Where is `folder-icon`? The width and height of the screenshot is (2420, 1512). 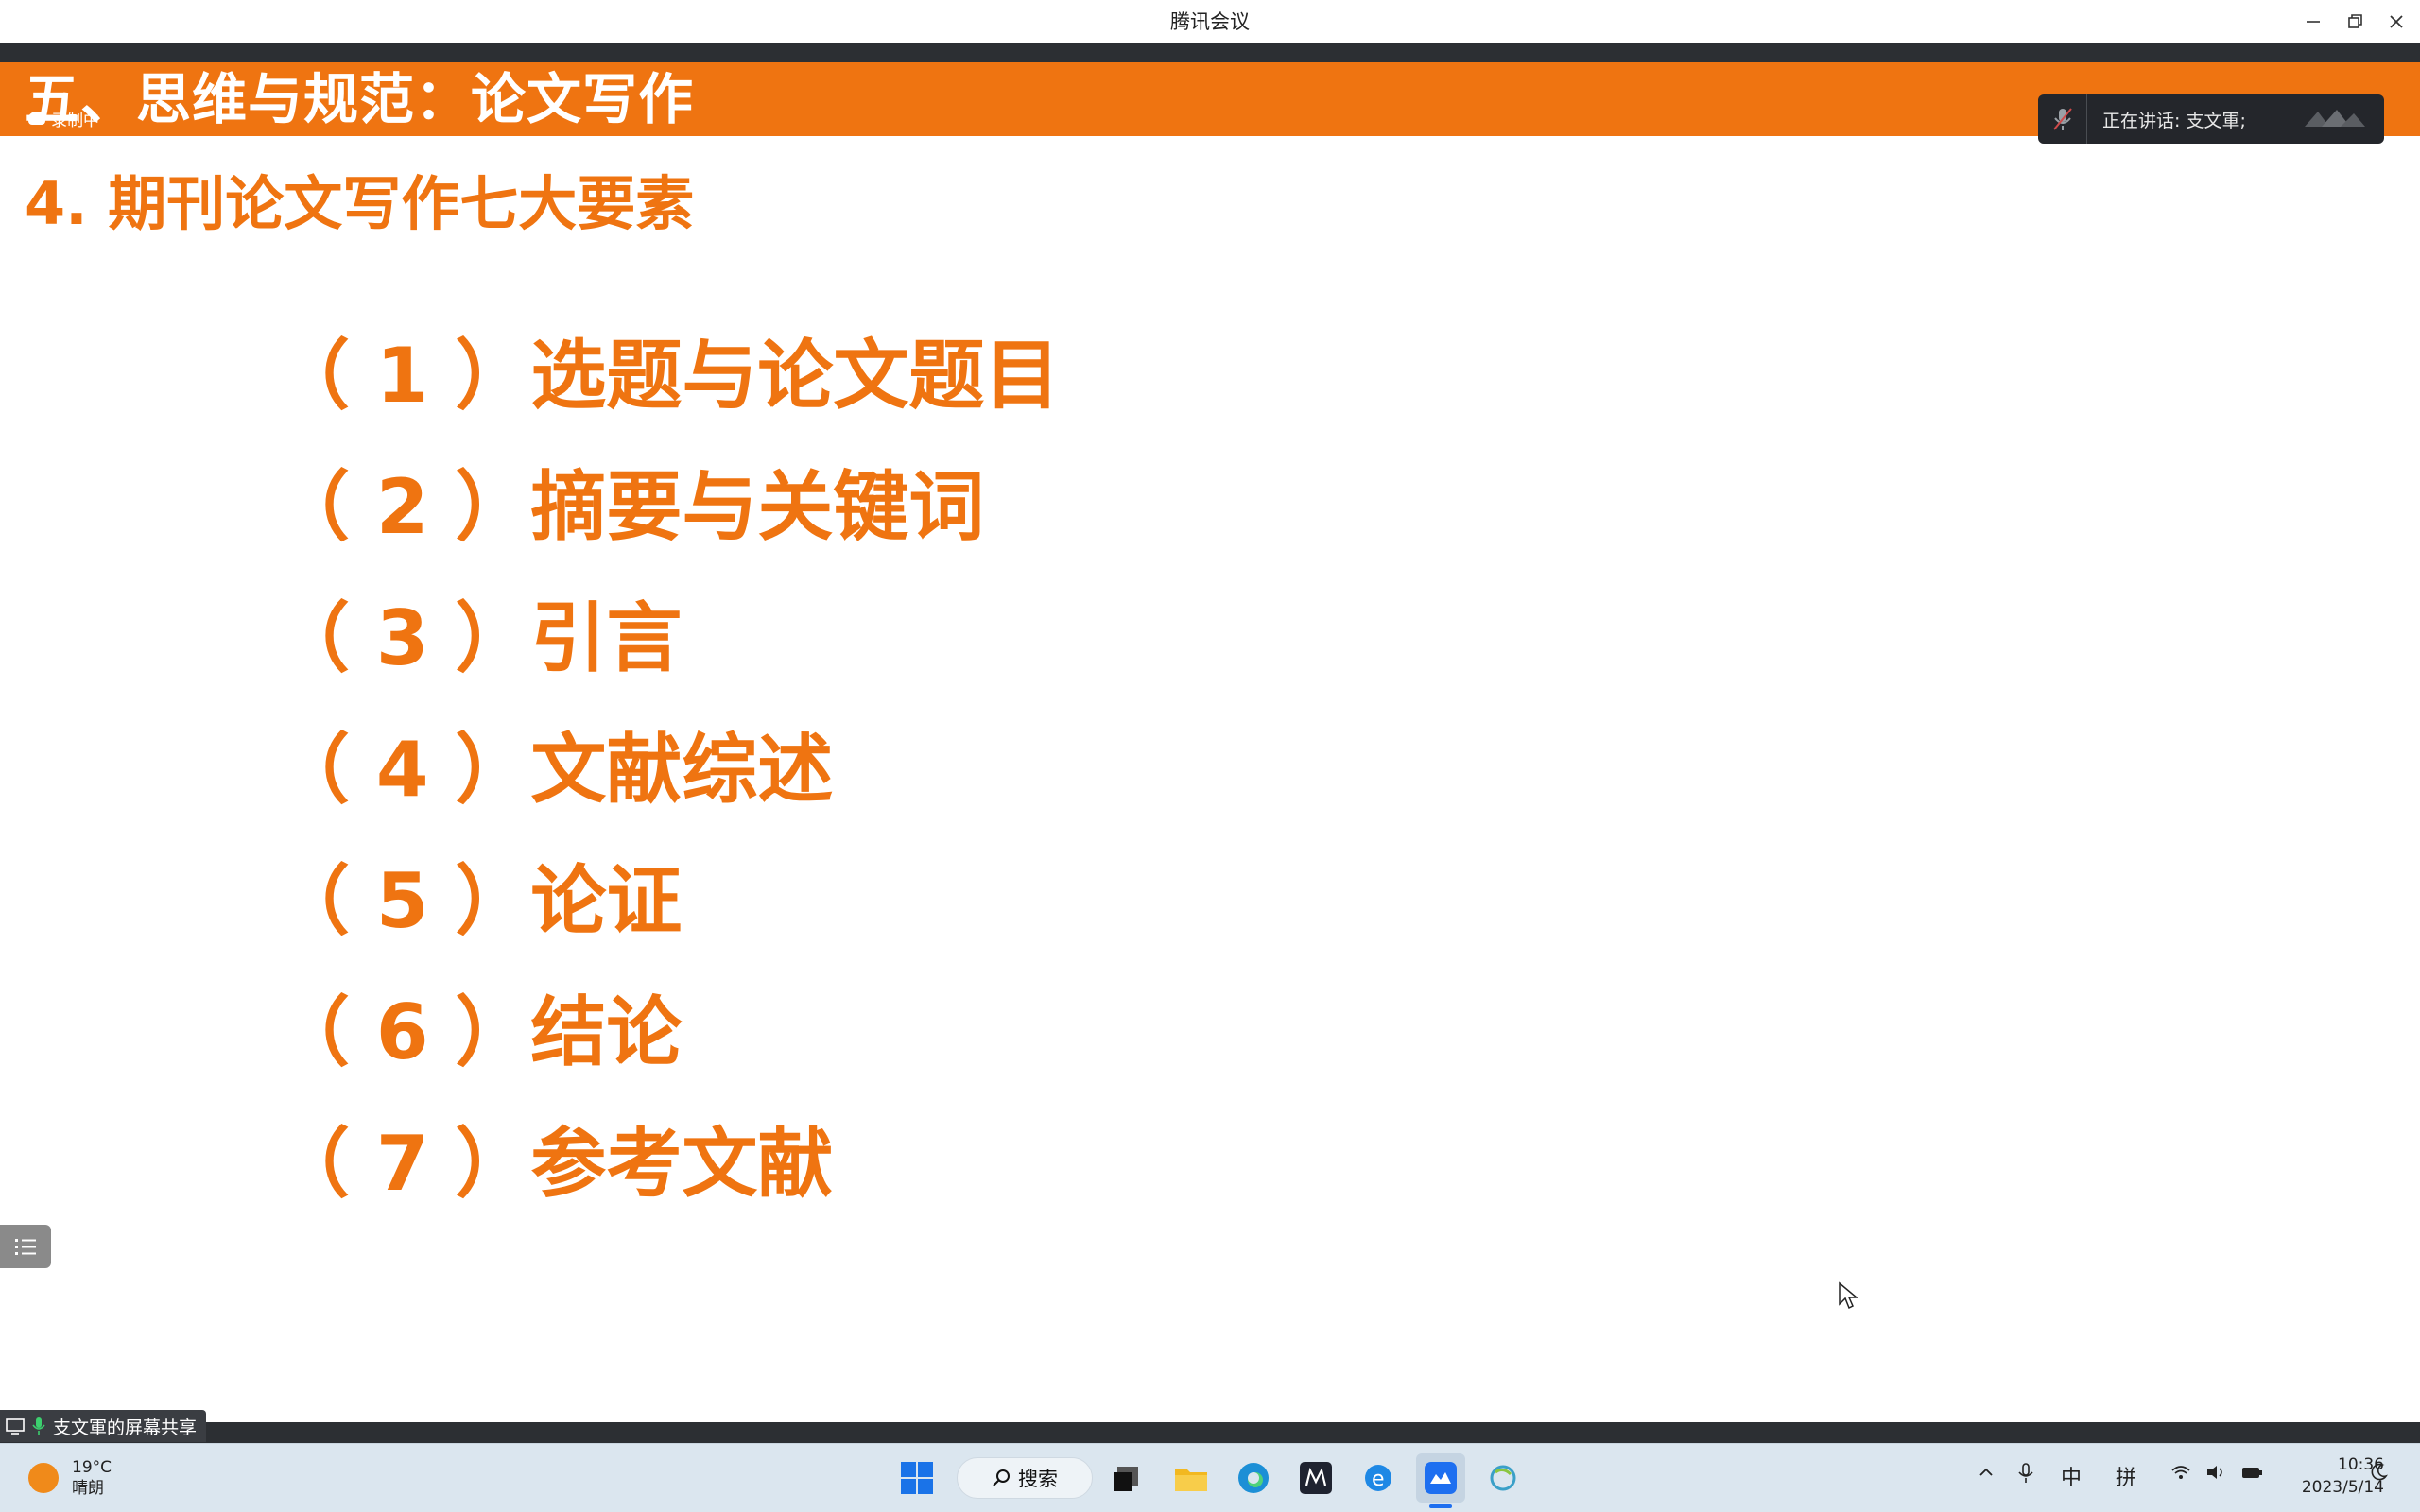
folder-icon is located at coordinates (1191, 1480).